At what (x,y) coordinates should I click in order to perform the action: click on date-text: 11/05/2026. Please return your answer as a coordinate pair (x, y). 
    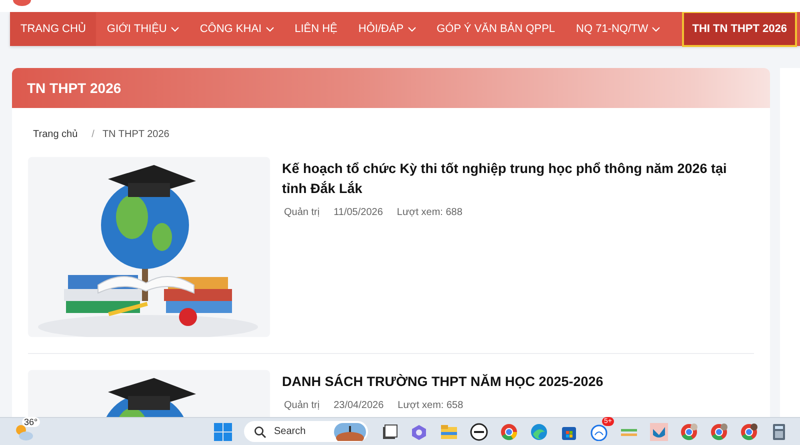
    Looking at the image, I should click on (358, 212).